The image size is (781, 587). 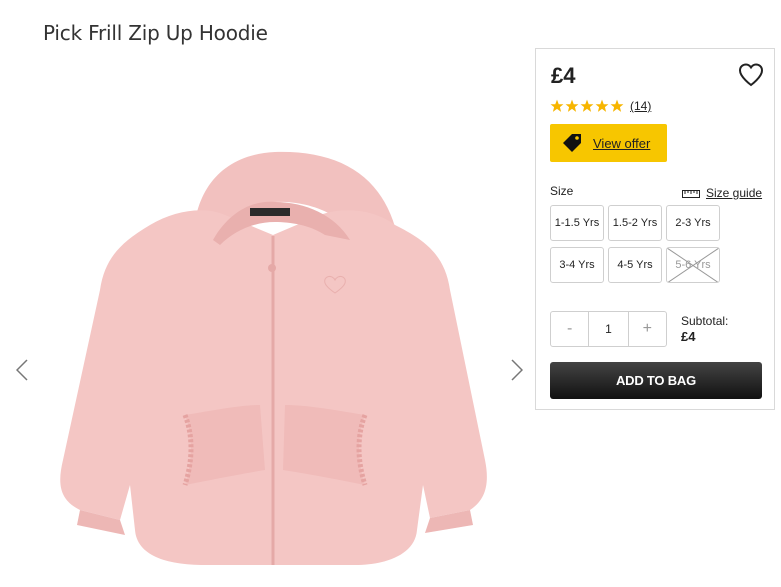 I want to click on size-option: 3-4 Yrs, so click(x=577, y=265).